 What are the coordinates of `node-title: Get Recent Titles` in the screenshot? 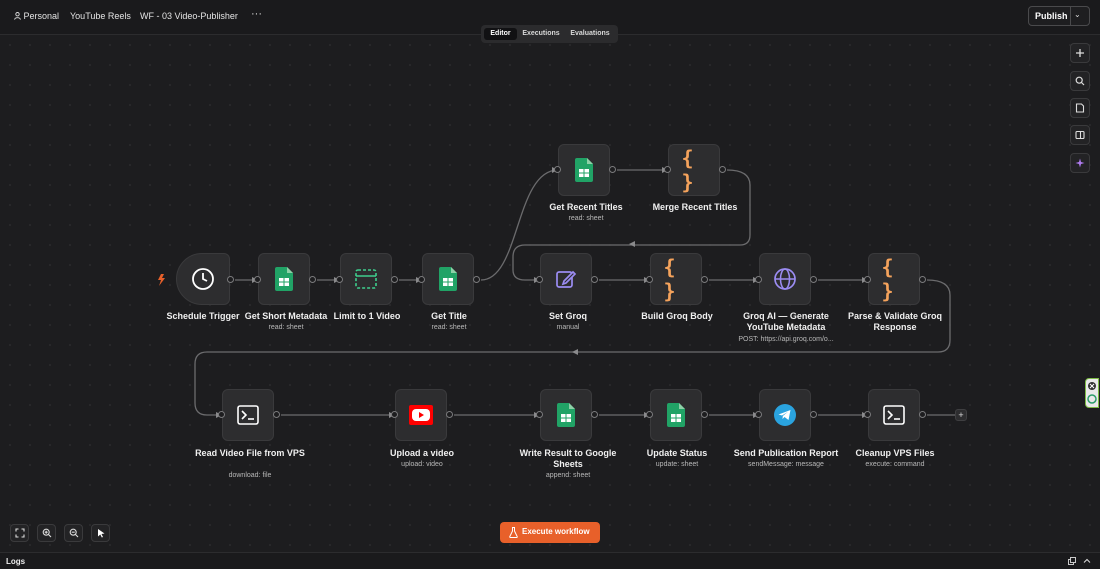 It's located at (586, 207).